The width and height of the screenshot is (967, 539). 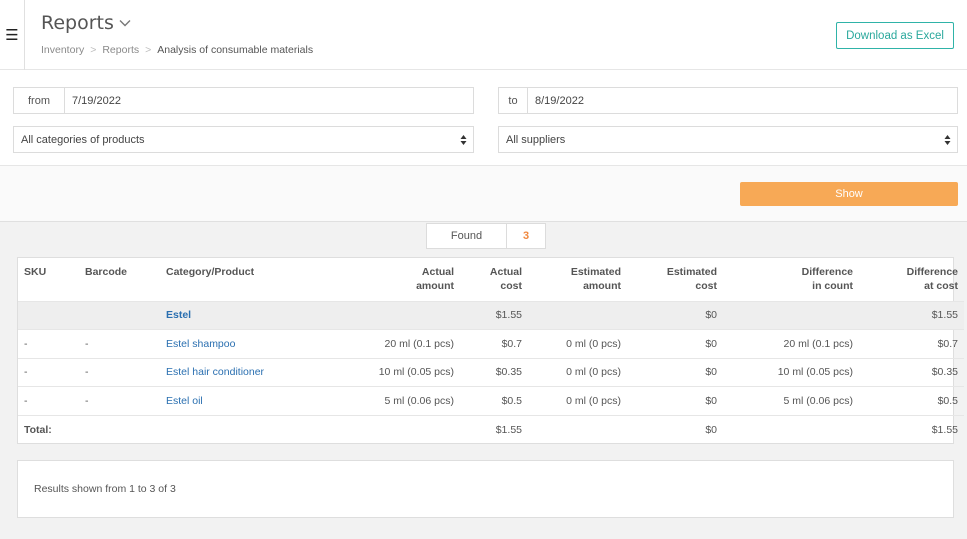 What do you see at coordinates (48, 279) in the screenshot?
I see `col-header-sku: SKU` at bounding box center [48, 279].